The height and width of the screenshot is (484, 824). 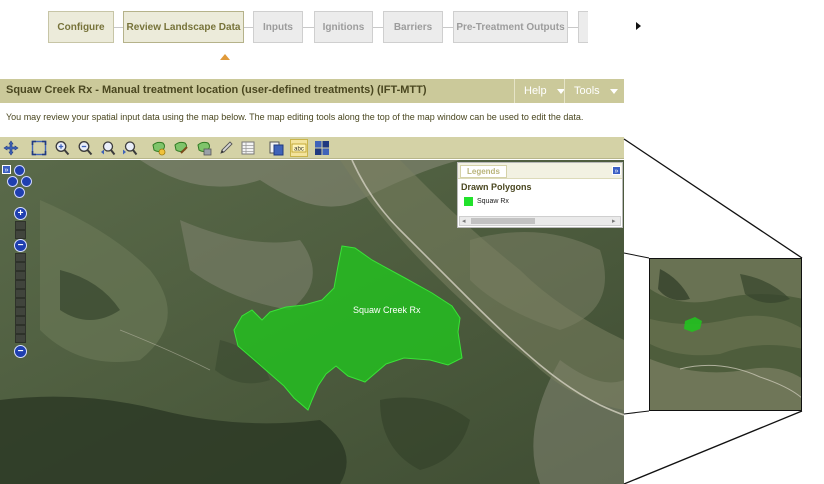 What do you see at coordinates (20, 213) in the screenshot?
I see `zoom-in-button: +` at bounding box center [20, 213].